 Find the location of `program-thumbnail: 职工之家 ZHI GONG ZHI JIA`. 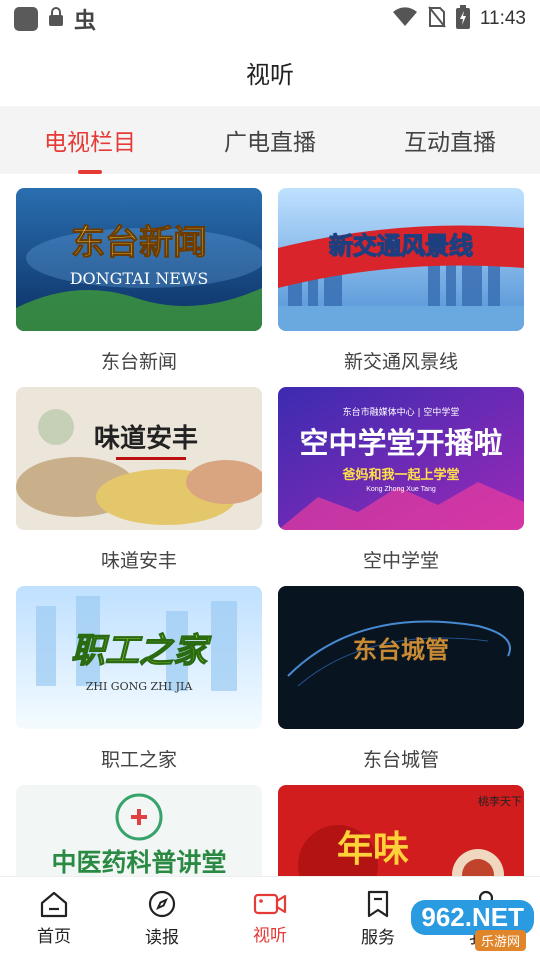

program-thumbnail: 职工之家 ZHI GONG ZHI JIA is located at coordinates (139, 657).